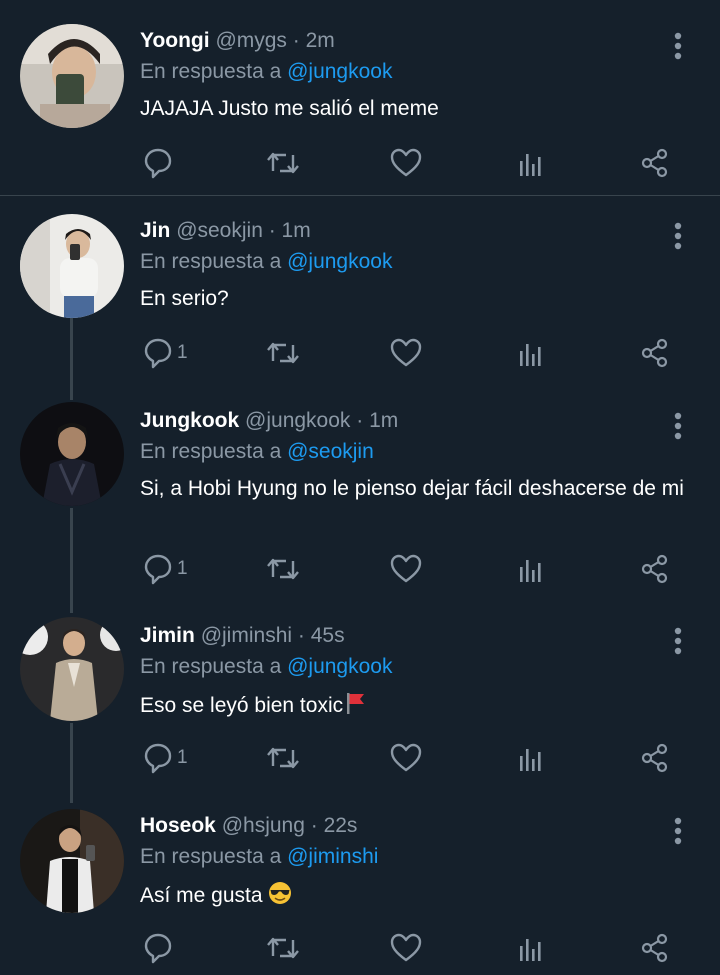  I want to click on user-name: Jin, so click(155, 230).